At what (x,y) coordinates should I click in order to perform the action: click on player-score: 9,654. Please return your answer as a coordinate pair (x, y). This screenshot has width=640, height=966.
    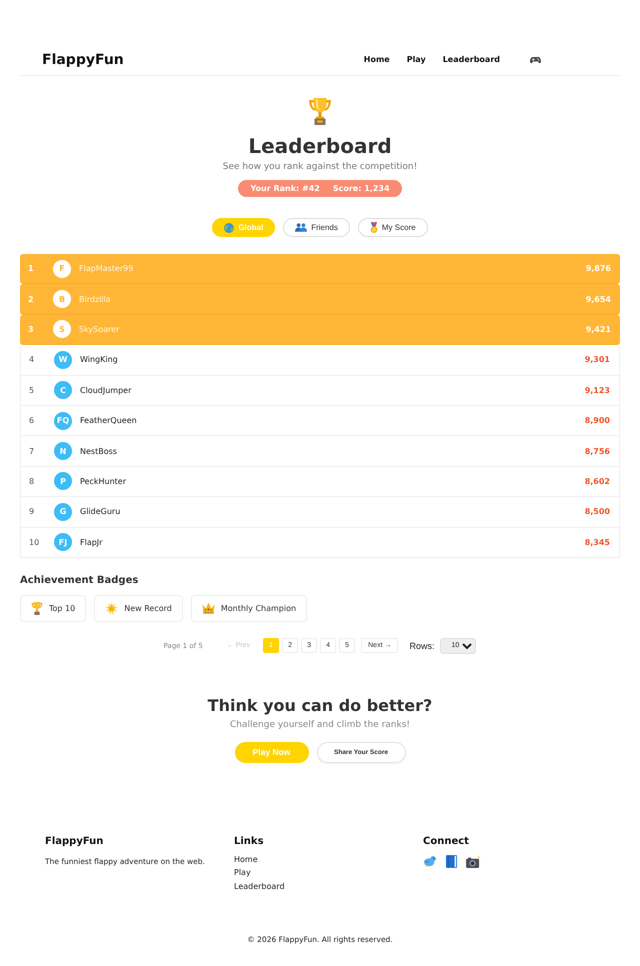
    Looking at the image, I should click on (598, 299).